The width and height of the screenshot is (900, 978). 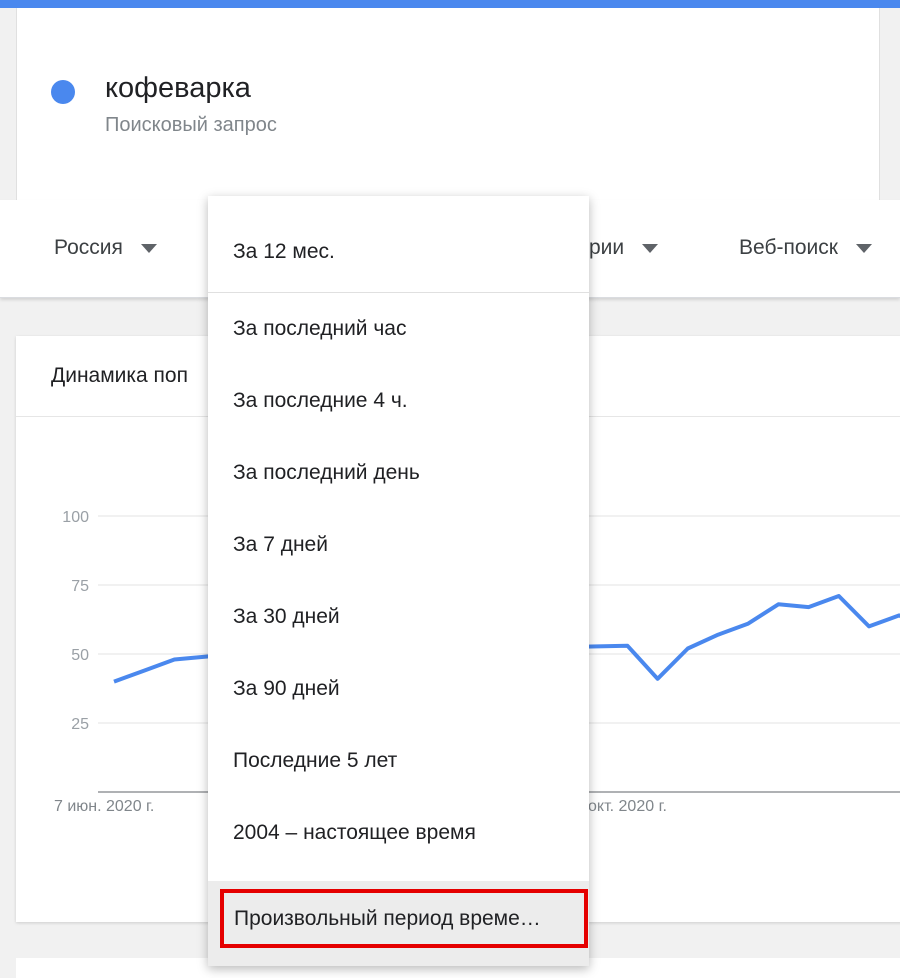 What do you see at coordinates (398, 329) in the screenshot?
I see `option-last-hour: За последний час` at bounding box center [398, 329].